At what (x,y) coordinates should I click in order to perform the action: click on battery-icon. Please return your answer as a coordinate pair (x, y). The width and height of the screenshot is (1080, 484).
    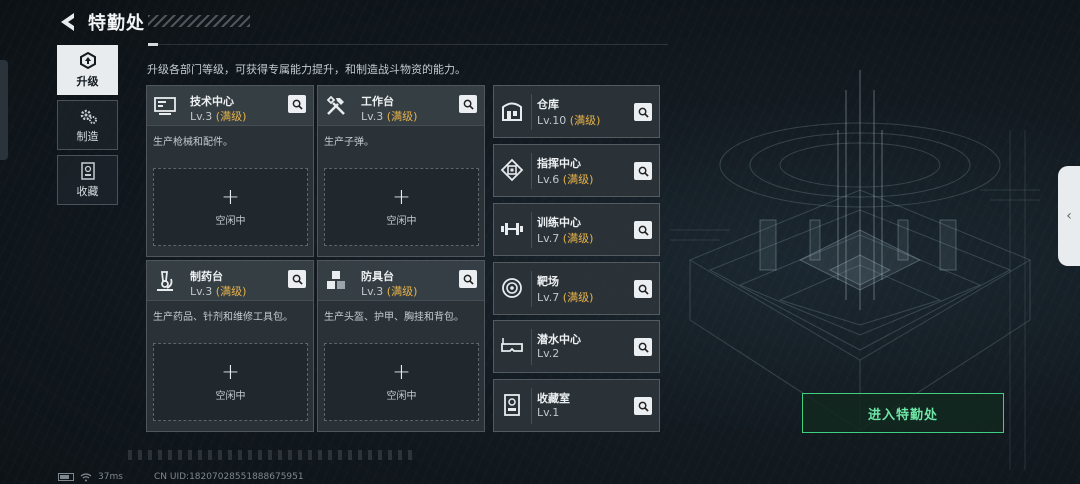
    Looking at the image, I should click on (66, 477).